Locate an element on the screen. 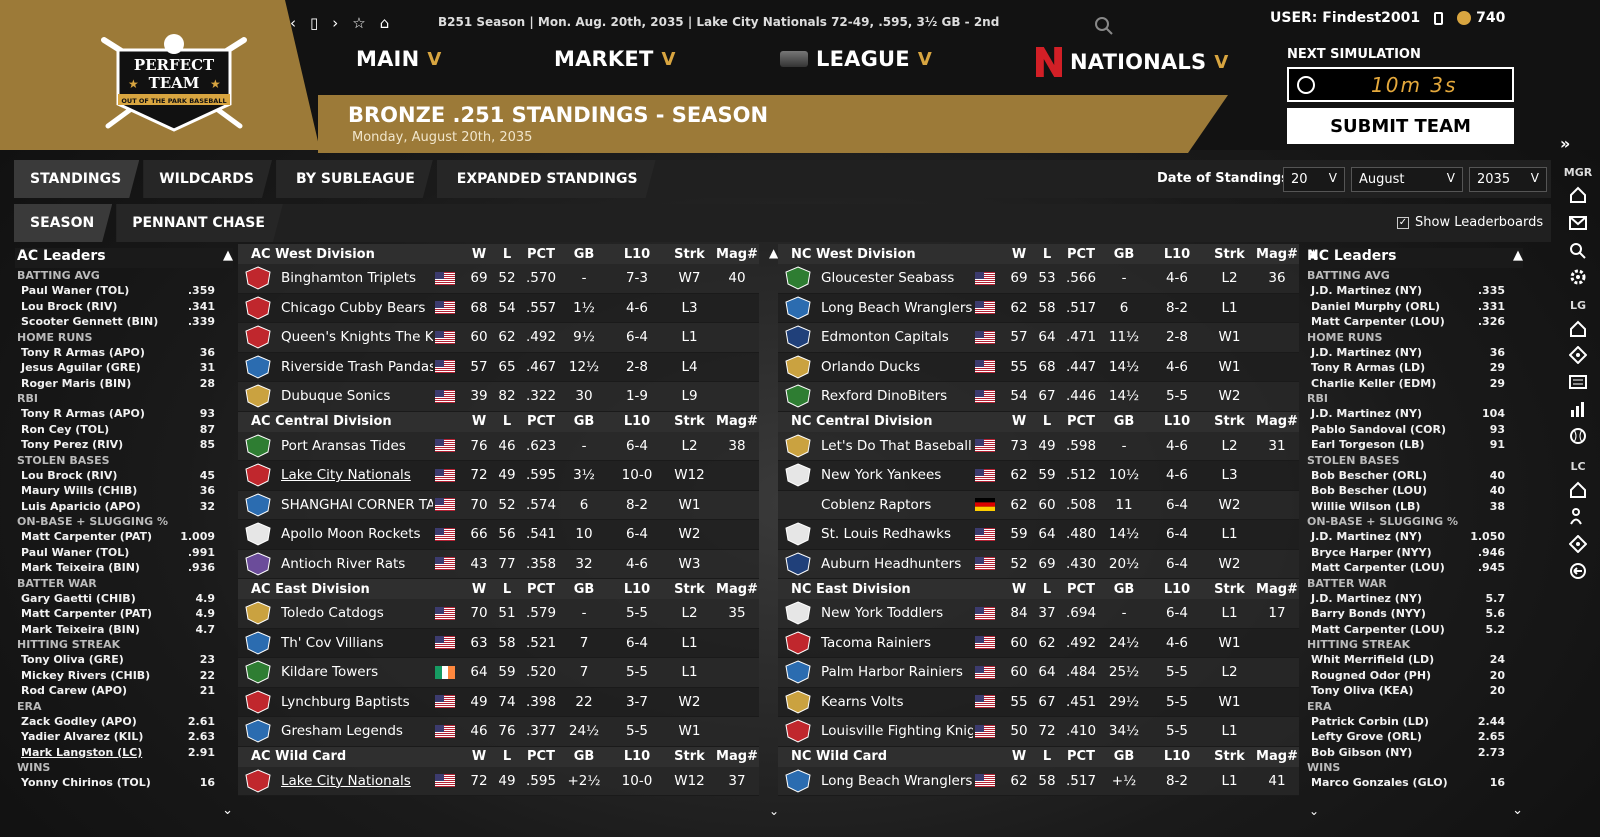 This screenshot has width=1600, height=837. team-row: New York Toddlers 84 37 .694 - 6-4 L1 17 is located at coordinates (1038, 614).